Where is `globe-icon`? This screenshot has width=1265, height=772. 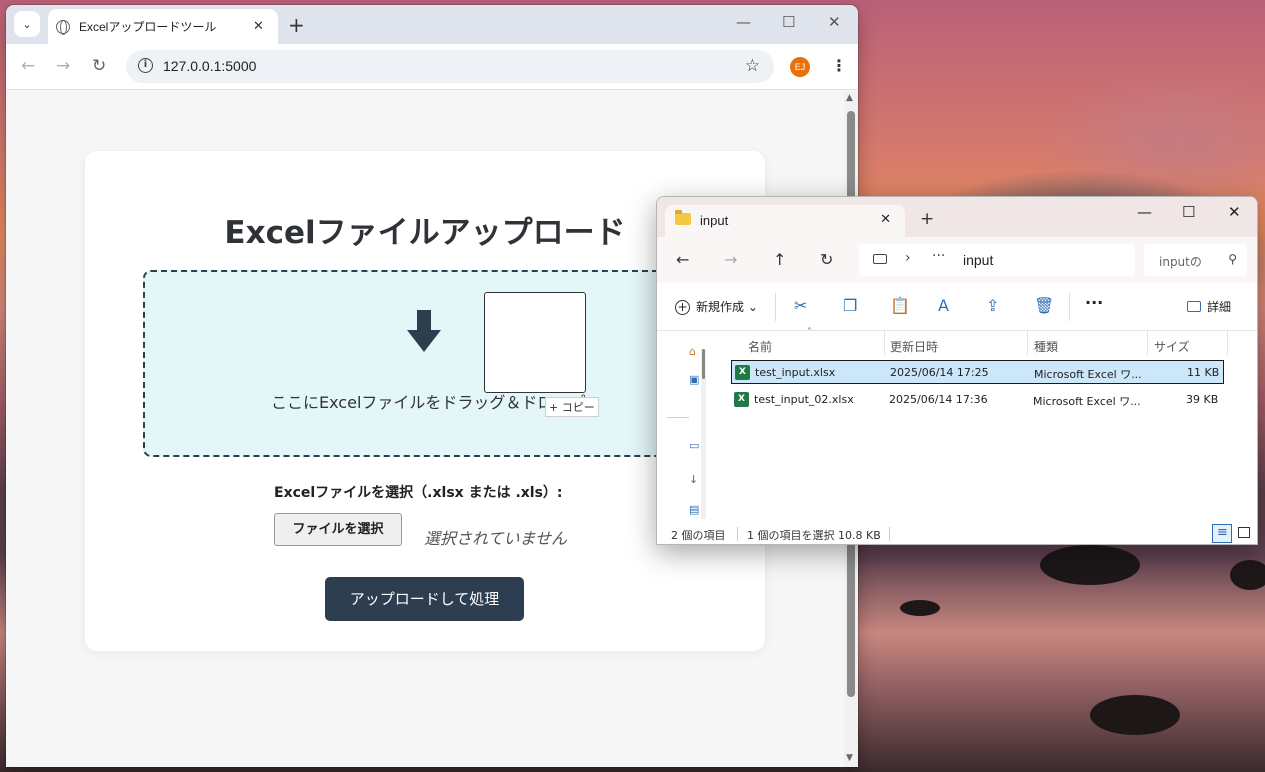 globe-icon is located at coordinates (63, 27).